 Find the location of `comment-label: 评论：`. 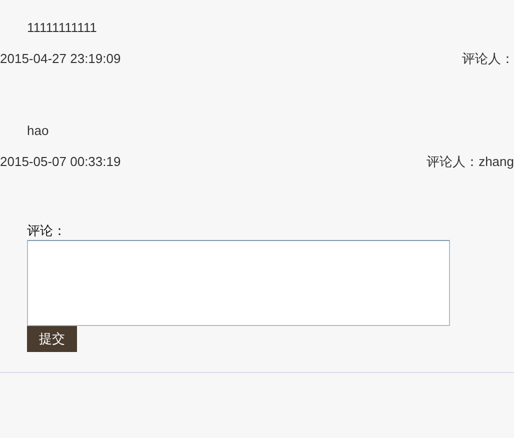

comment-label: 评论： is located at coordinates (46, 231).